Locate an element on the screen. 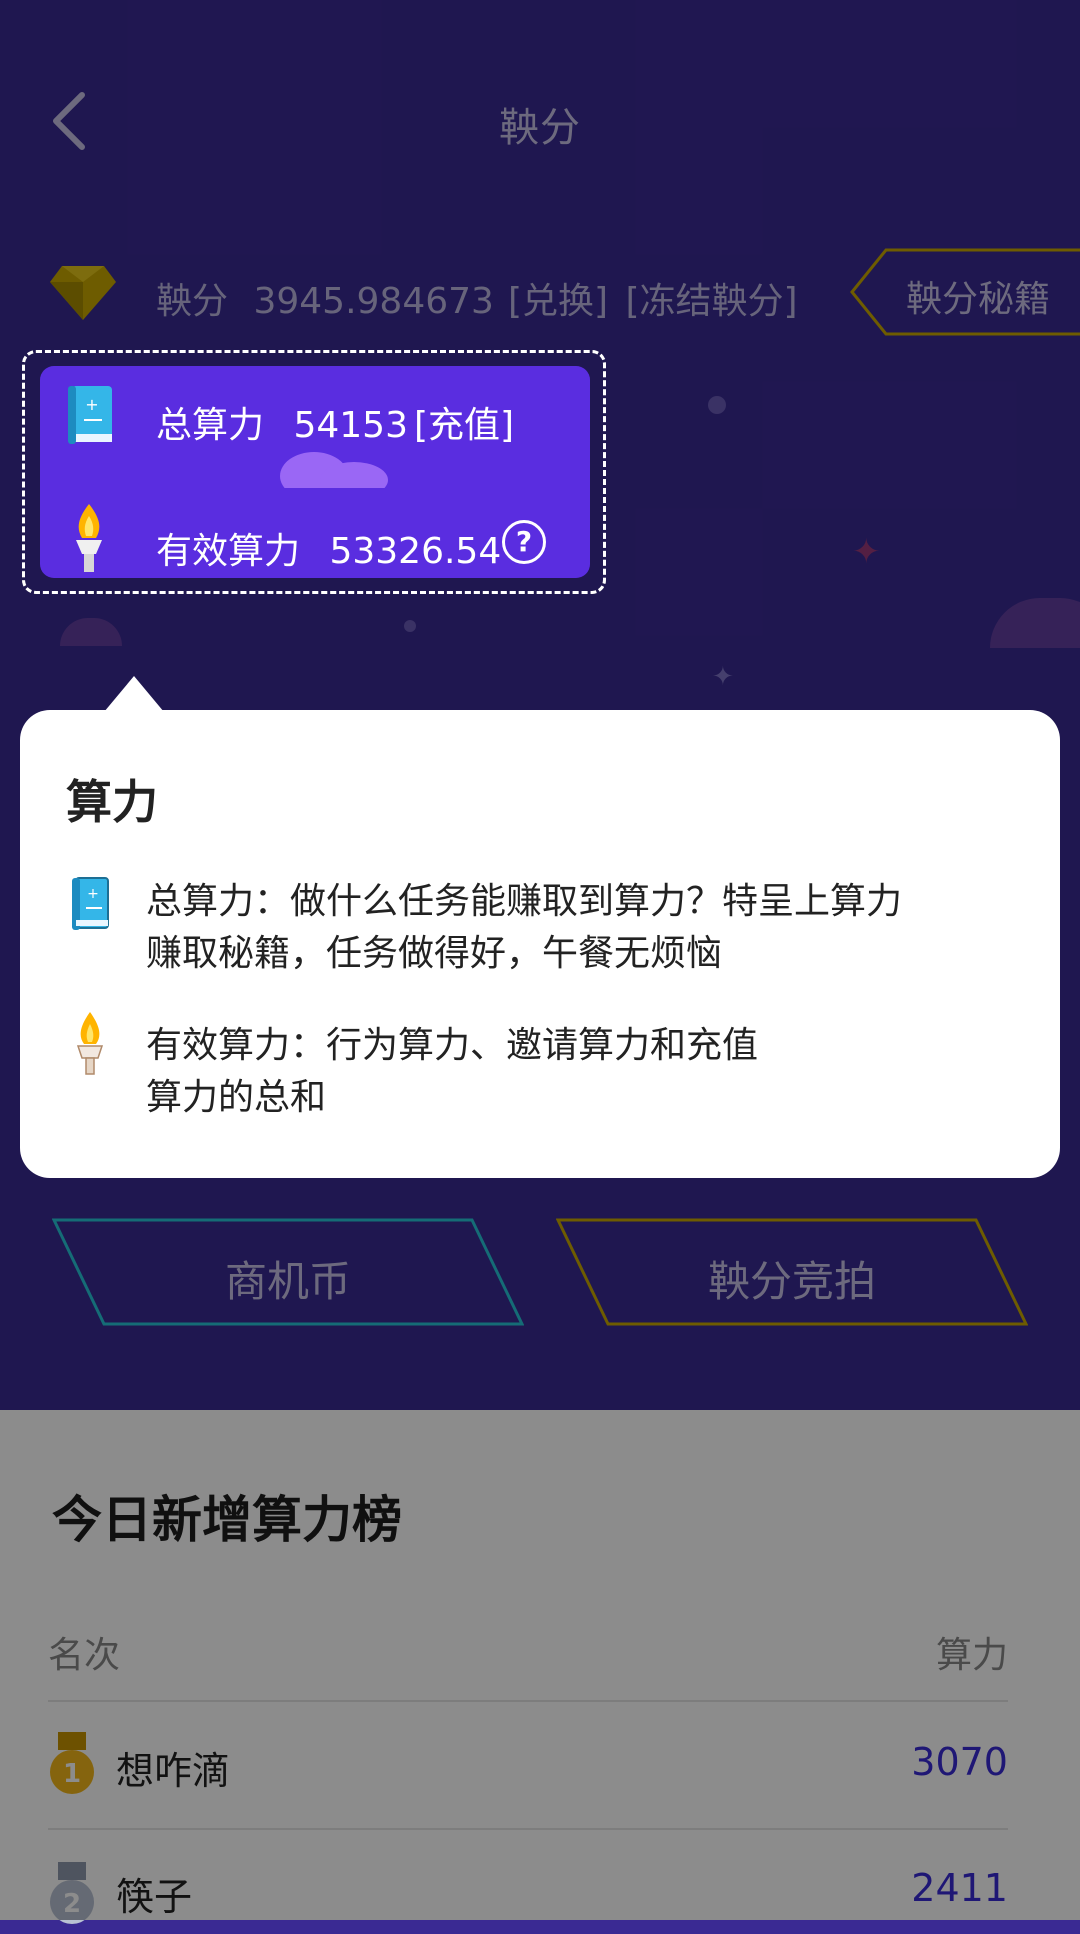 This screenshot has width=1080, height=1934. help-icon: ? is located at coordinates (524, 542).